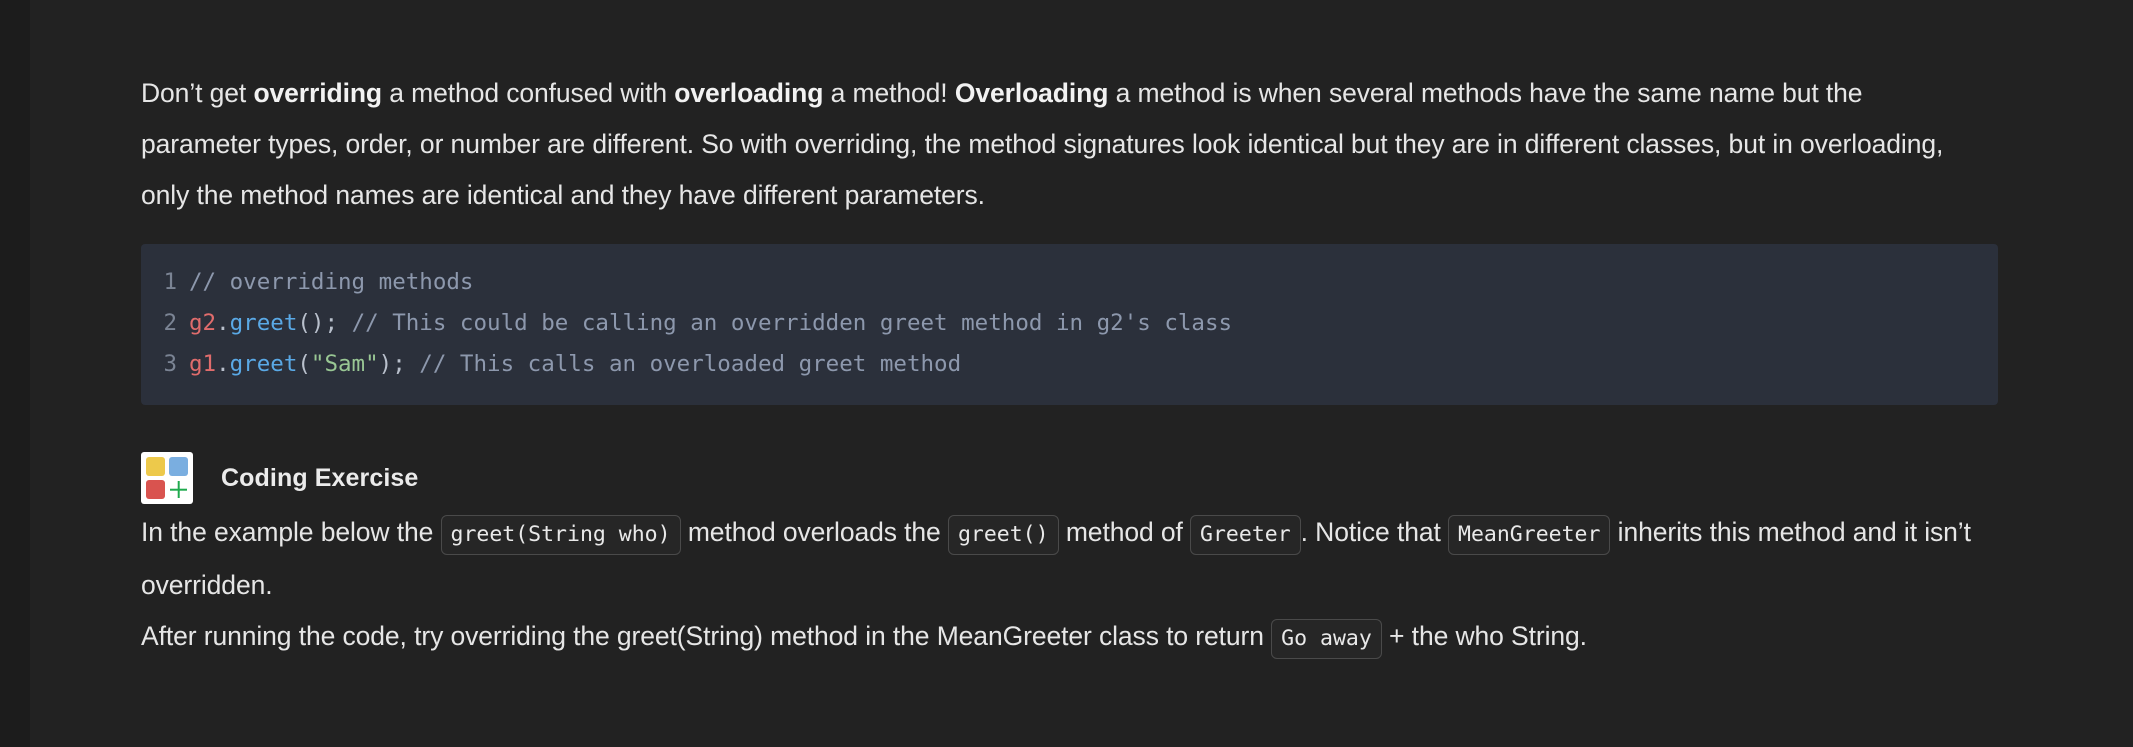 The width and height of the screenshot is (2133, 747). I want to click on desc-text-1: In the example below the, so click(291, 532).